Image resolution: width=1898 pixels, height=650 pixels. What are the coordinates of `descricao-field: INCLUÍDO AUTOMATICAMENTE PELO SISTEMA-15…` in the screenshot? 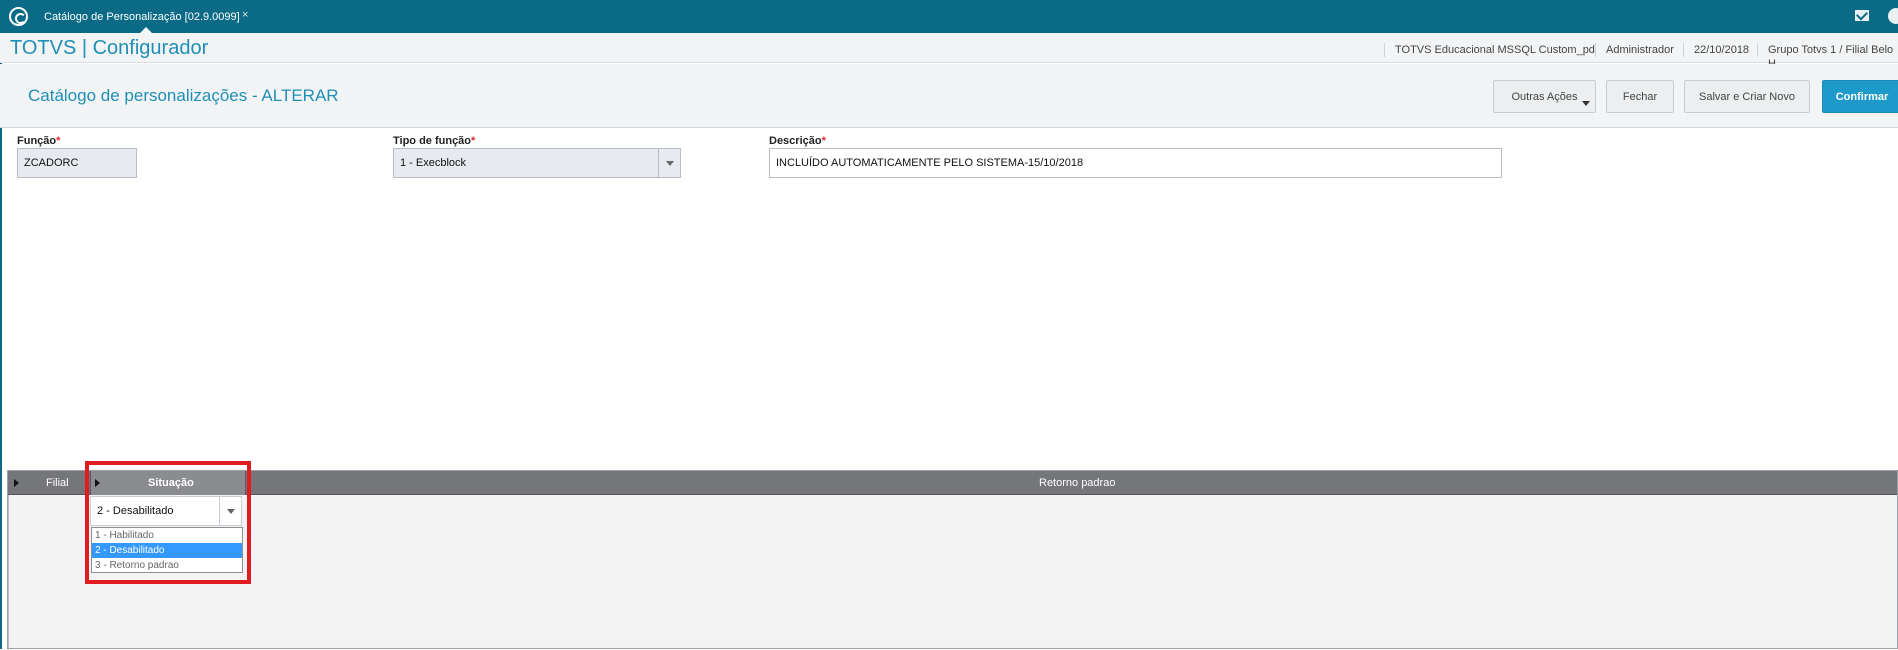 It's located at (1135, 163).